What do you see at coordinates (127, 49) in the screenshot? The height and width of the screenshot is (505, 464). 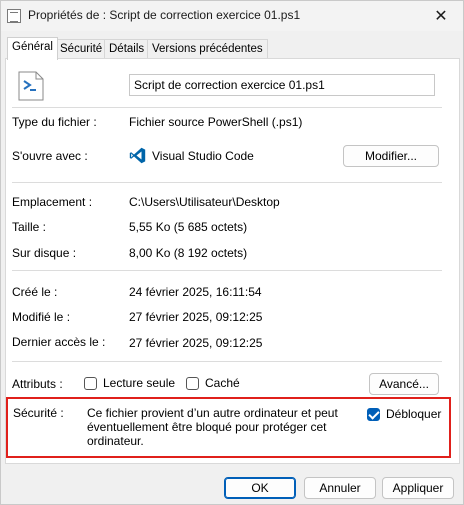 I see `tab-details: Détails` at bounding box center [127, 49].